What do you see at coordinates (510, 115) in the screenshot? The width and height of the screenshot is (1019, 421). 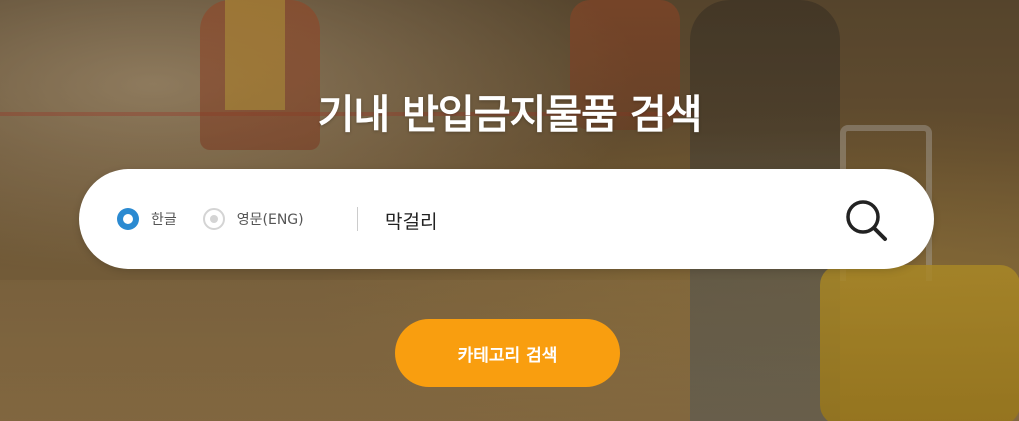 I see `page-title: 기내 반입금지물품 검색` at bounding box center [510, 115].